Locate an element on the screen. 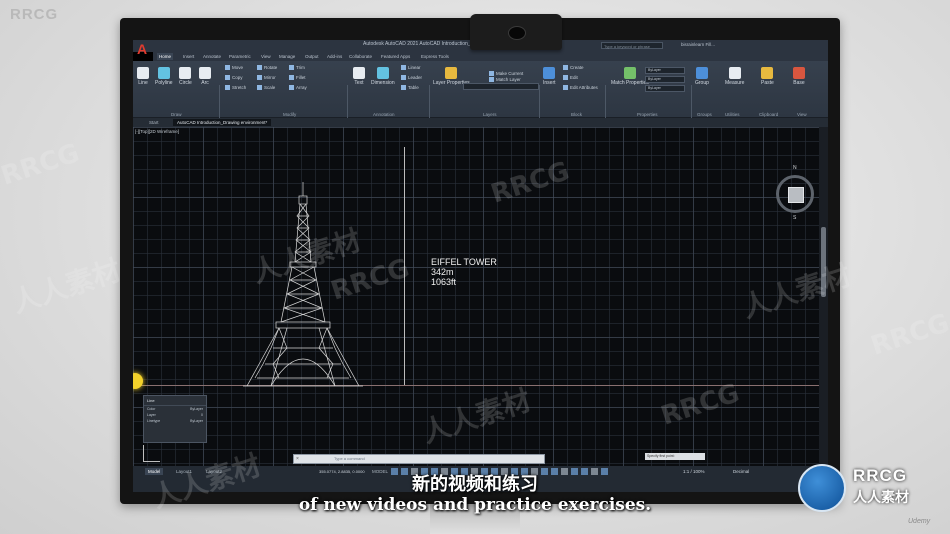 This screenshot has width=950, height=534. trim-button: Trim is located at coordinates (297, 67).